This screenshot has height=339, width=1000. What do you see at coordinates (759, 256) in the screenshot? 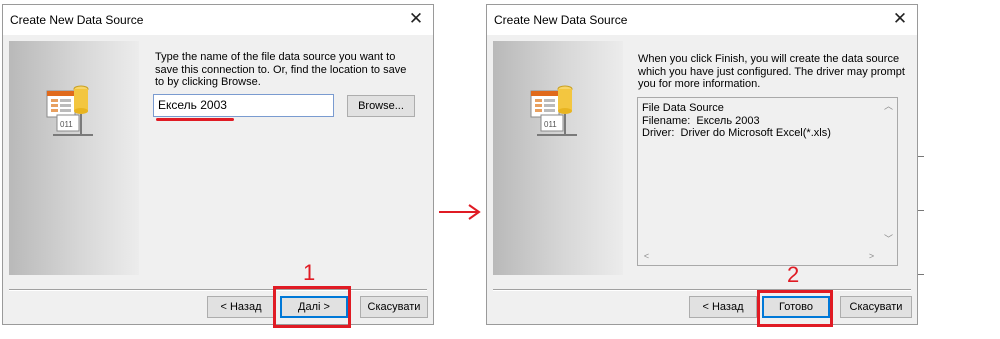
I see `horizontal-scrollbar: < >` at bounding box center [759, 256].